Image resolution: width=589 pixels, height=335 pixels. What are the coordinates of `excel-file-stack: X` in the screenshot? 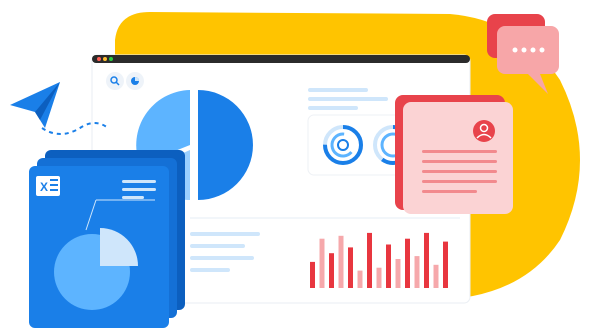 It's located at (107, 239).